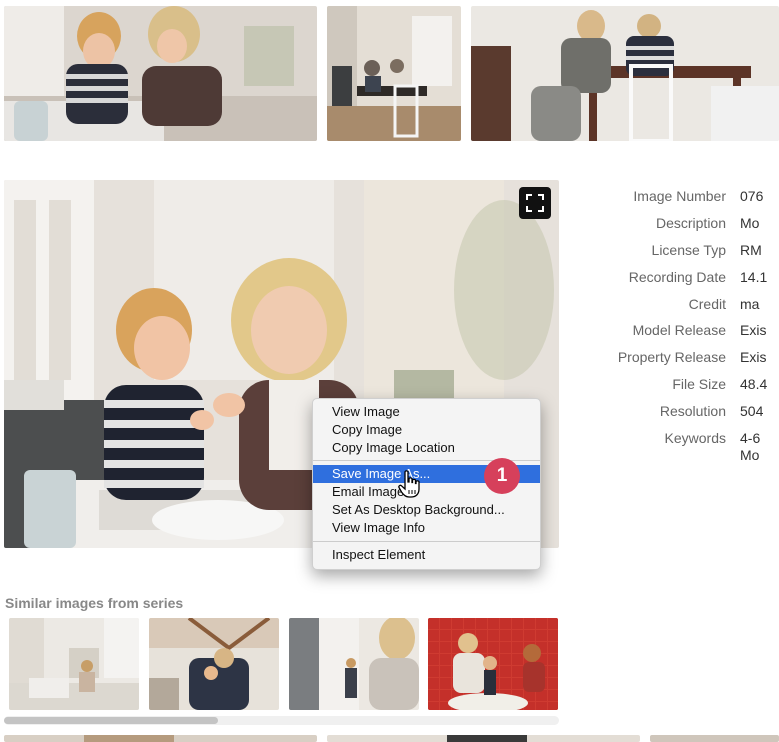 The image size is (779, 742). Describe the element at coordinates (502, 476) in the screenshot. I see `step-badge: 1` at that location.